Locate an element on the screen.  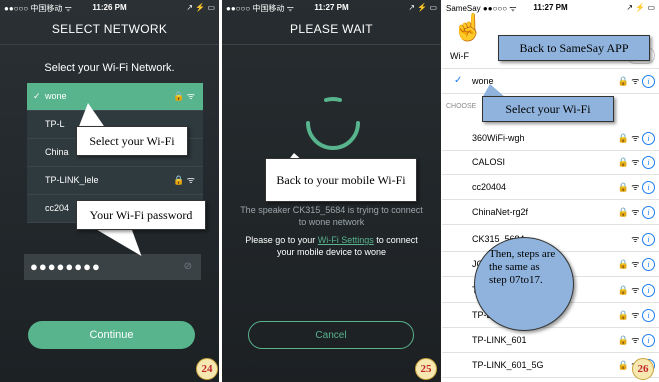
network-name: cc20404 is located at coordinates (489, 187).